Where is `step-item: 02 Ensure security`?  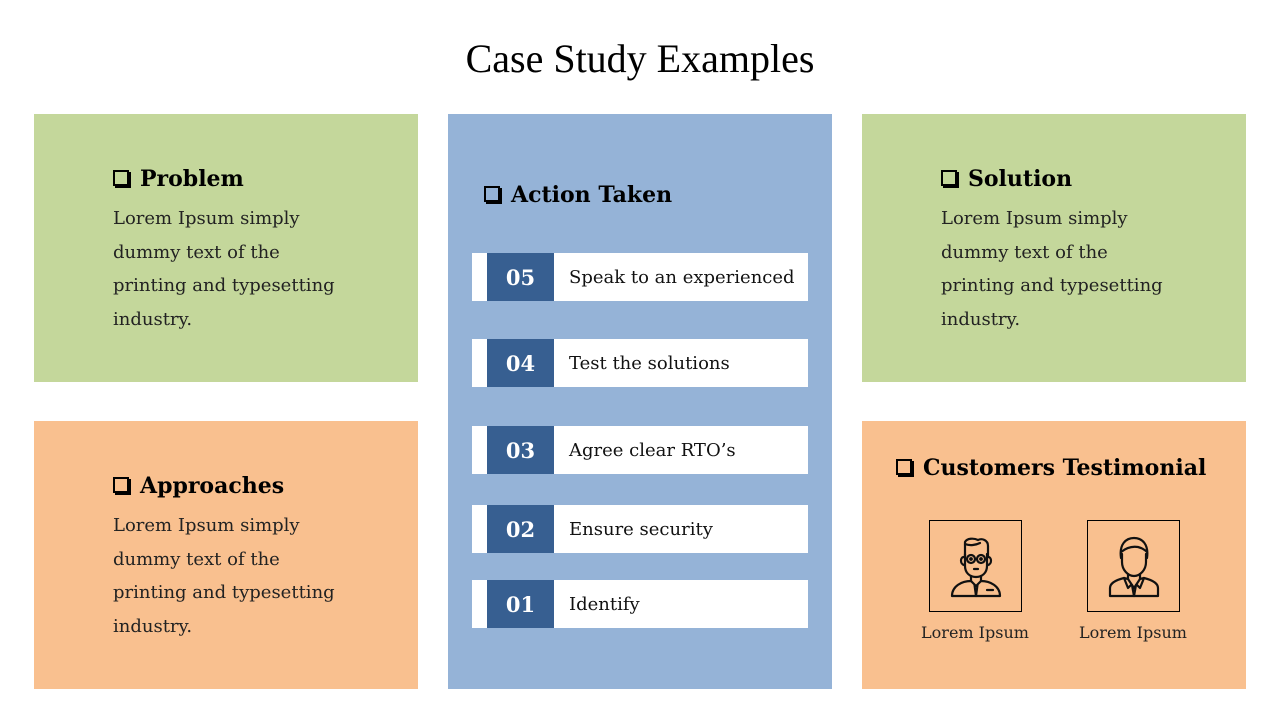
step-item: 02 Ensure security is located at coordinates (640, 529).